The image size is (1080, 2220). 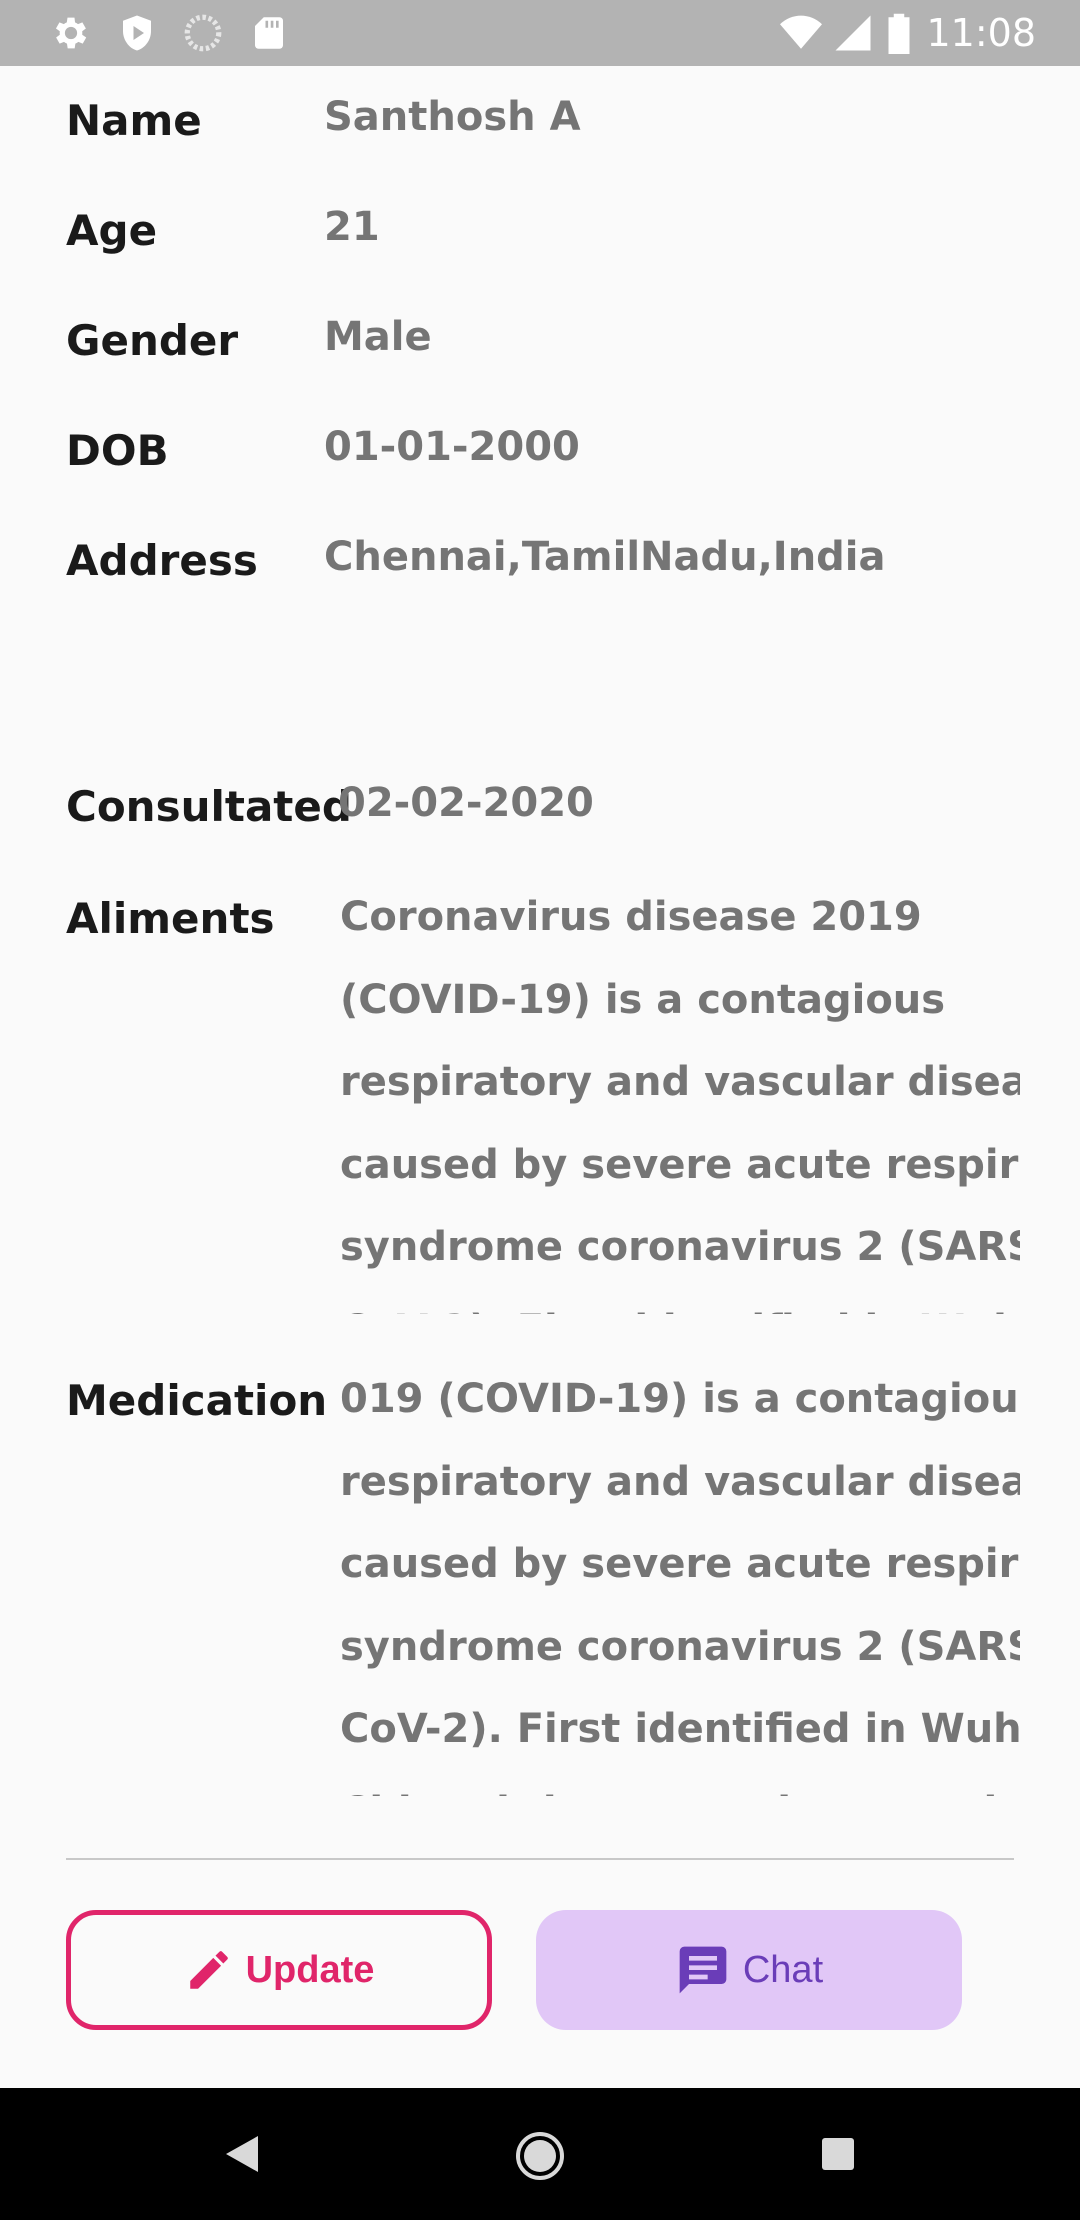 I want to click on ailments-line: (COVID-19) is a contagious, so click(x=643, y=999).